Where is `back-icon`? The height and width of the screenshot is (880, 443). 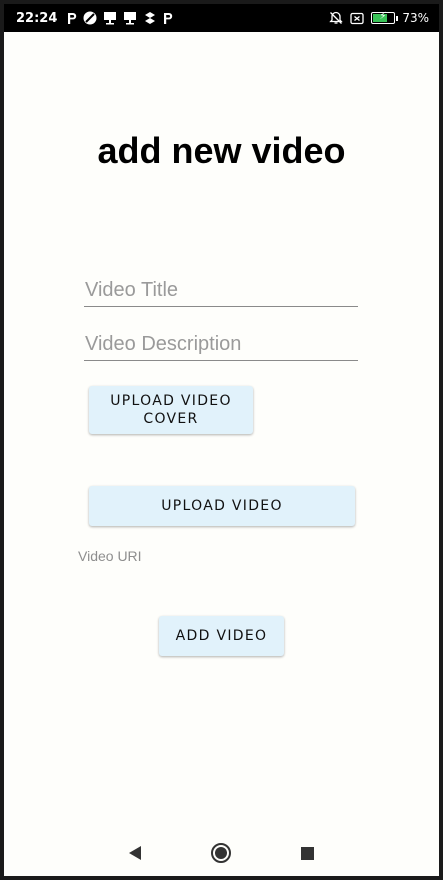 back-icon is located at coordinates (135, 853).